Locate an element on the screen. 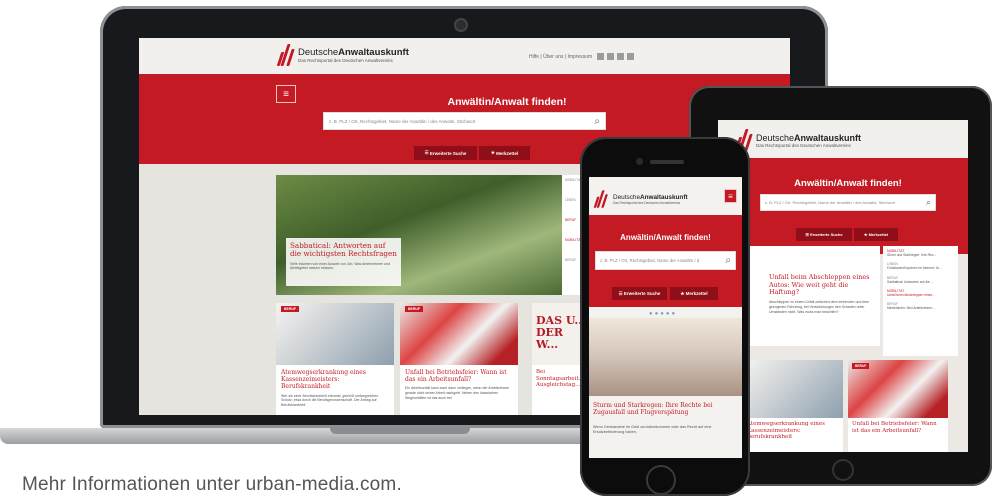 This screenshot has height=499, width=992. youtube-icon is located at coordinates (620, 56).